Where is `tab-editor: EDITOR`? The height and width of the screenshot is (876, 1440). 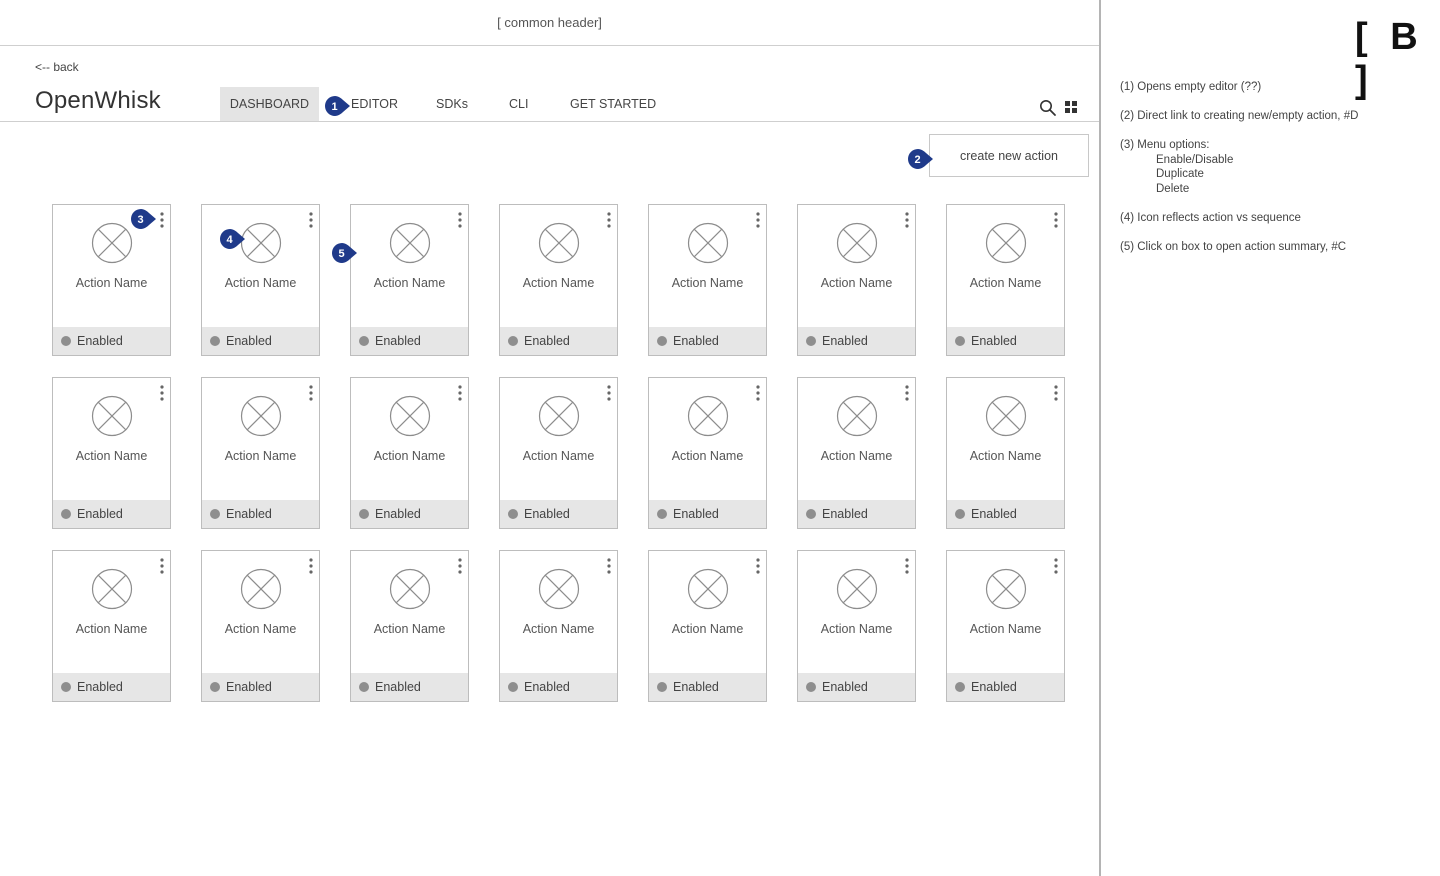
tab-editor: EDITOR is located at coordinates (374, 104).